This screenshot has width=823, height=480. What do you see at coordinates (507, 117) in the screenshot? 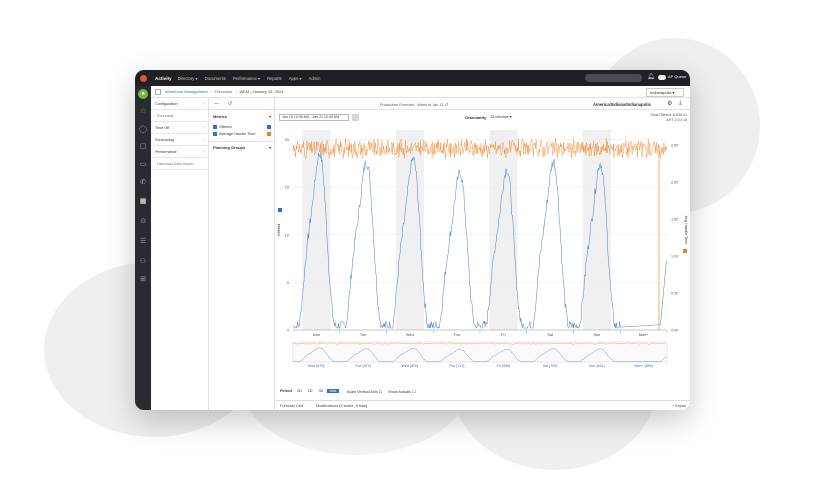
I see `granularity-select: 15 minutes ▾` at bounding box center [507, 117].